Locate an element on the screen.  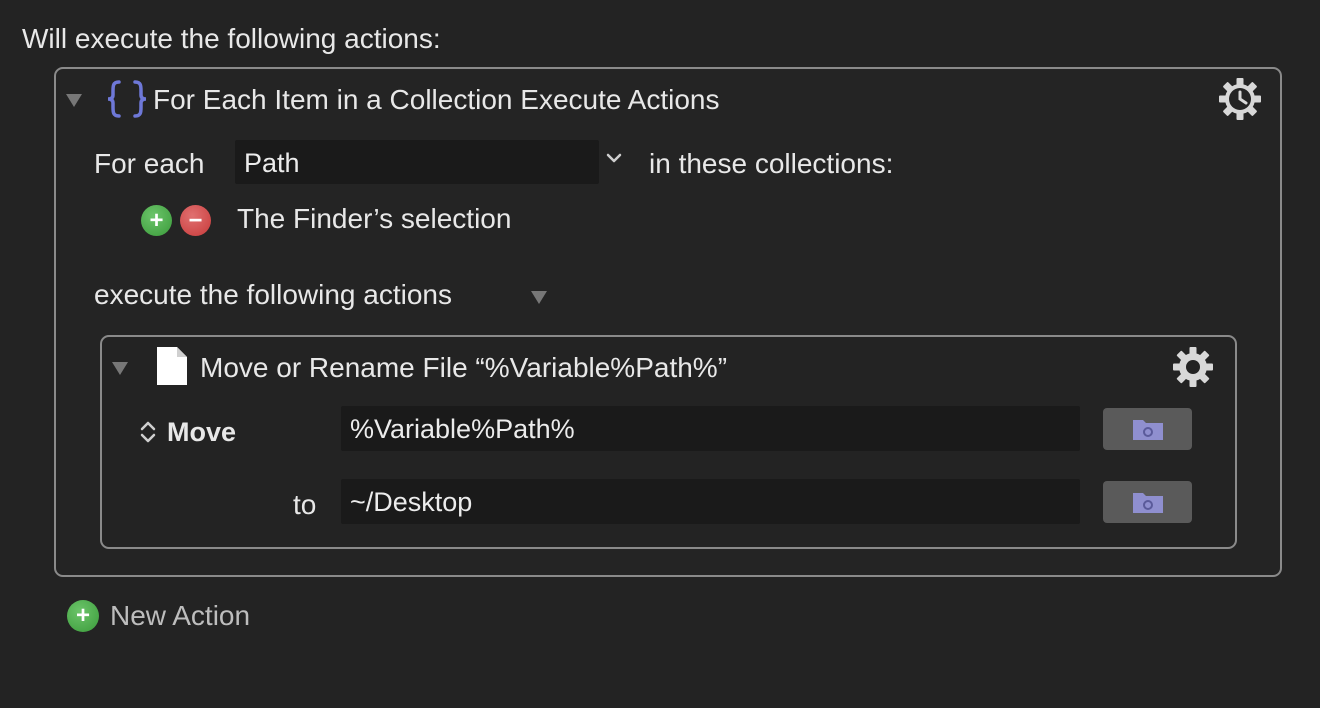
remove-collection-button: − is located at coordinates (195, 220).